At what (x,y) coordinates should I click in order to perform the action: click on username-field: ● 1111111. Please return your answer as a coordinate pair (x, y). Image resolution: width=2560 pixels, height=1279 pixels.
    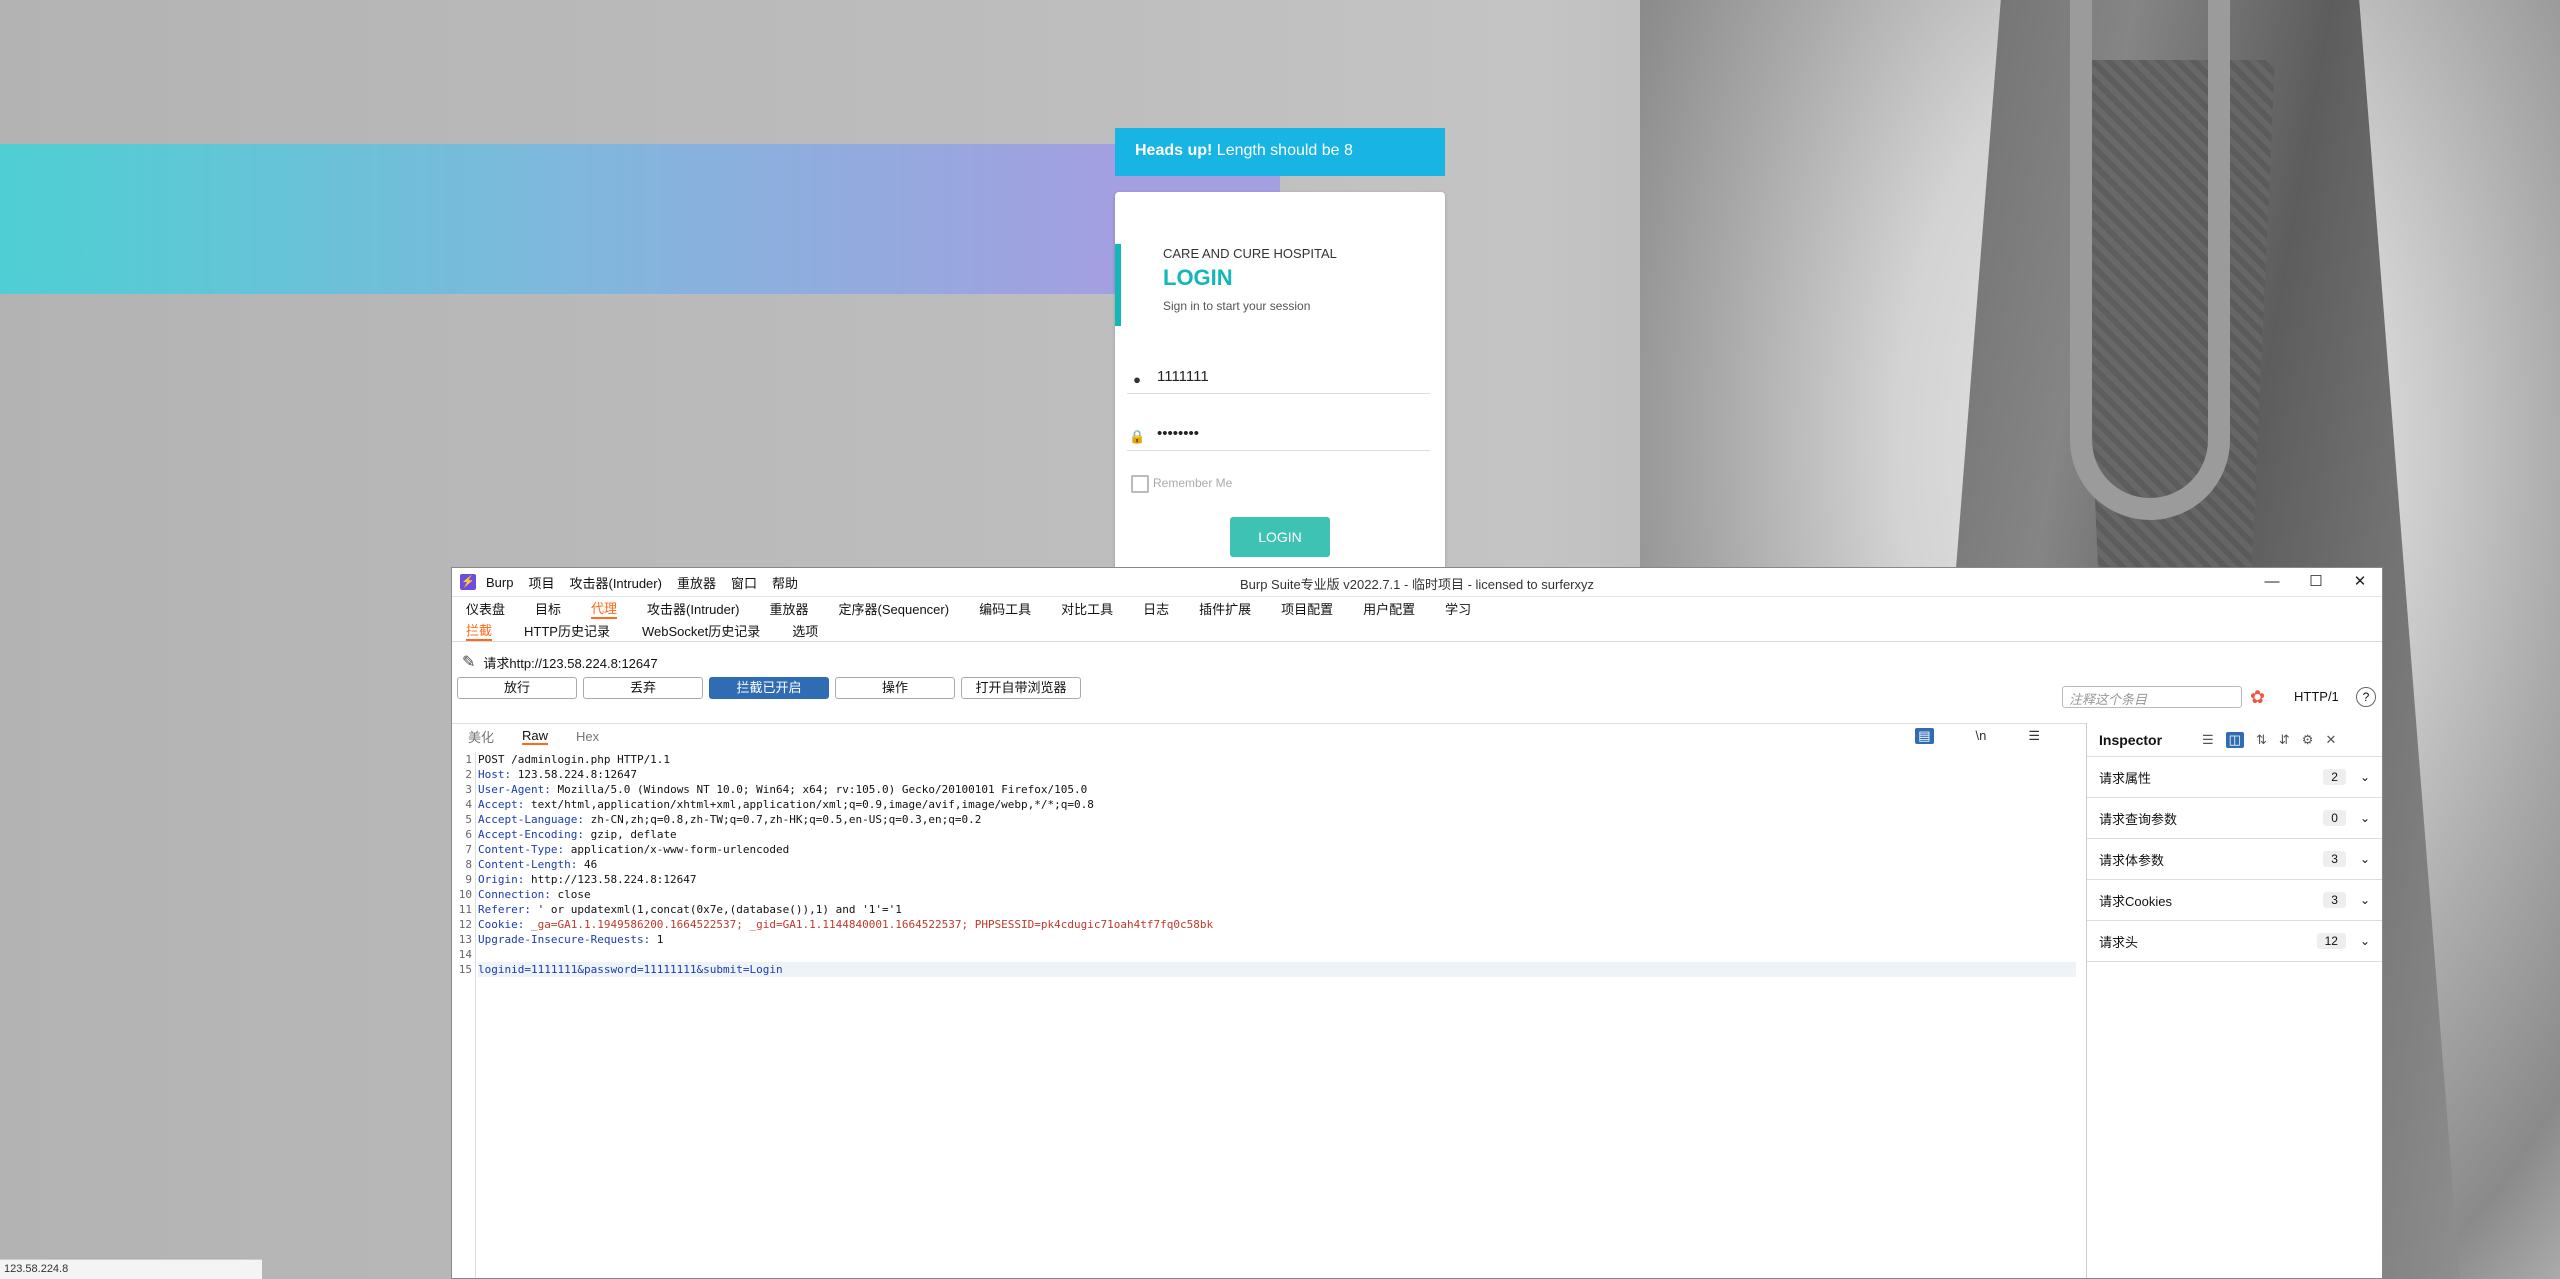
    Looking at the image, I should click on (1278, 378).